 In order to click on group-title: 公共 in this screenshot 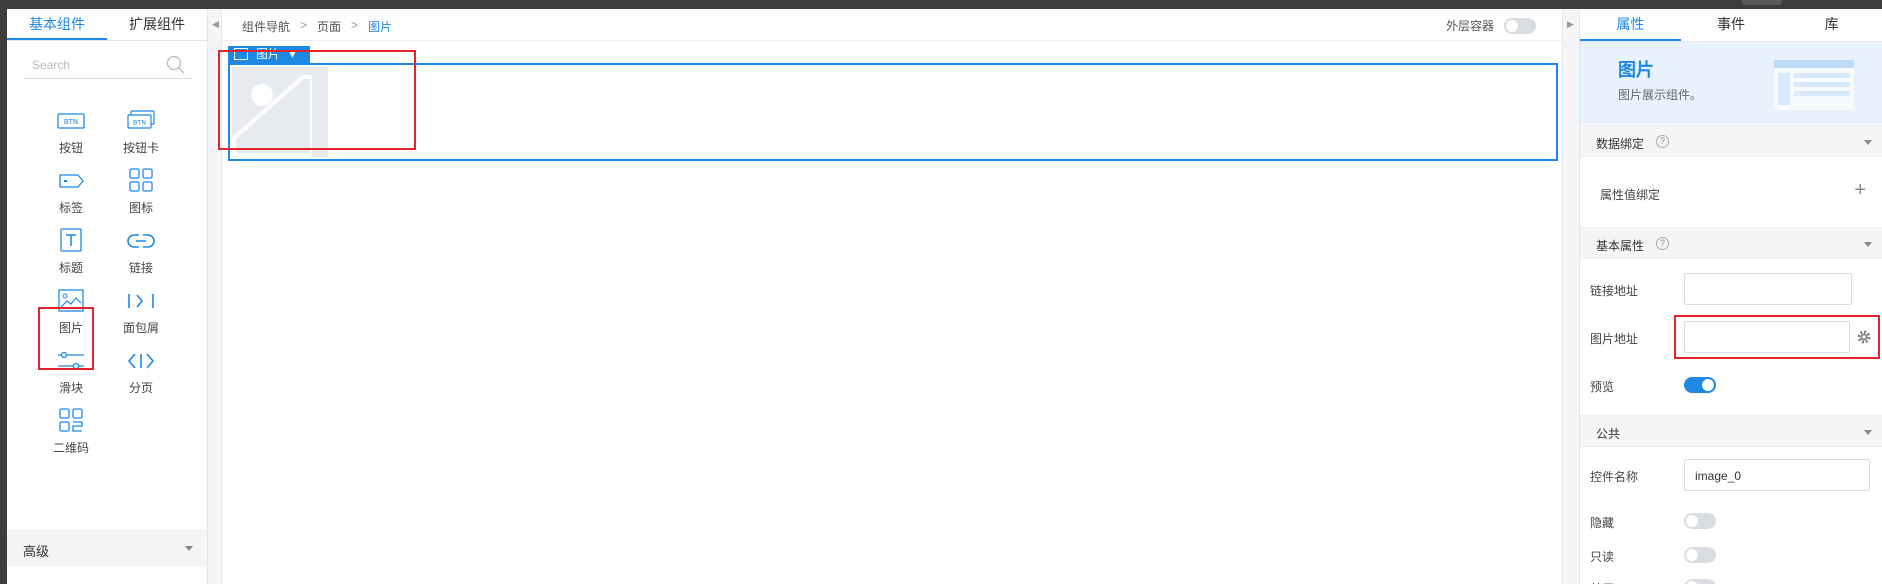, I will do `click(1608, 434)`.